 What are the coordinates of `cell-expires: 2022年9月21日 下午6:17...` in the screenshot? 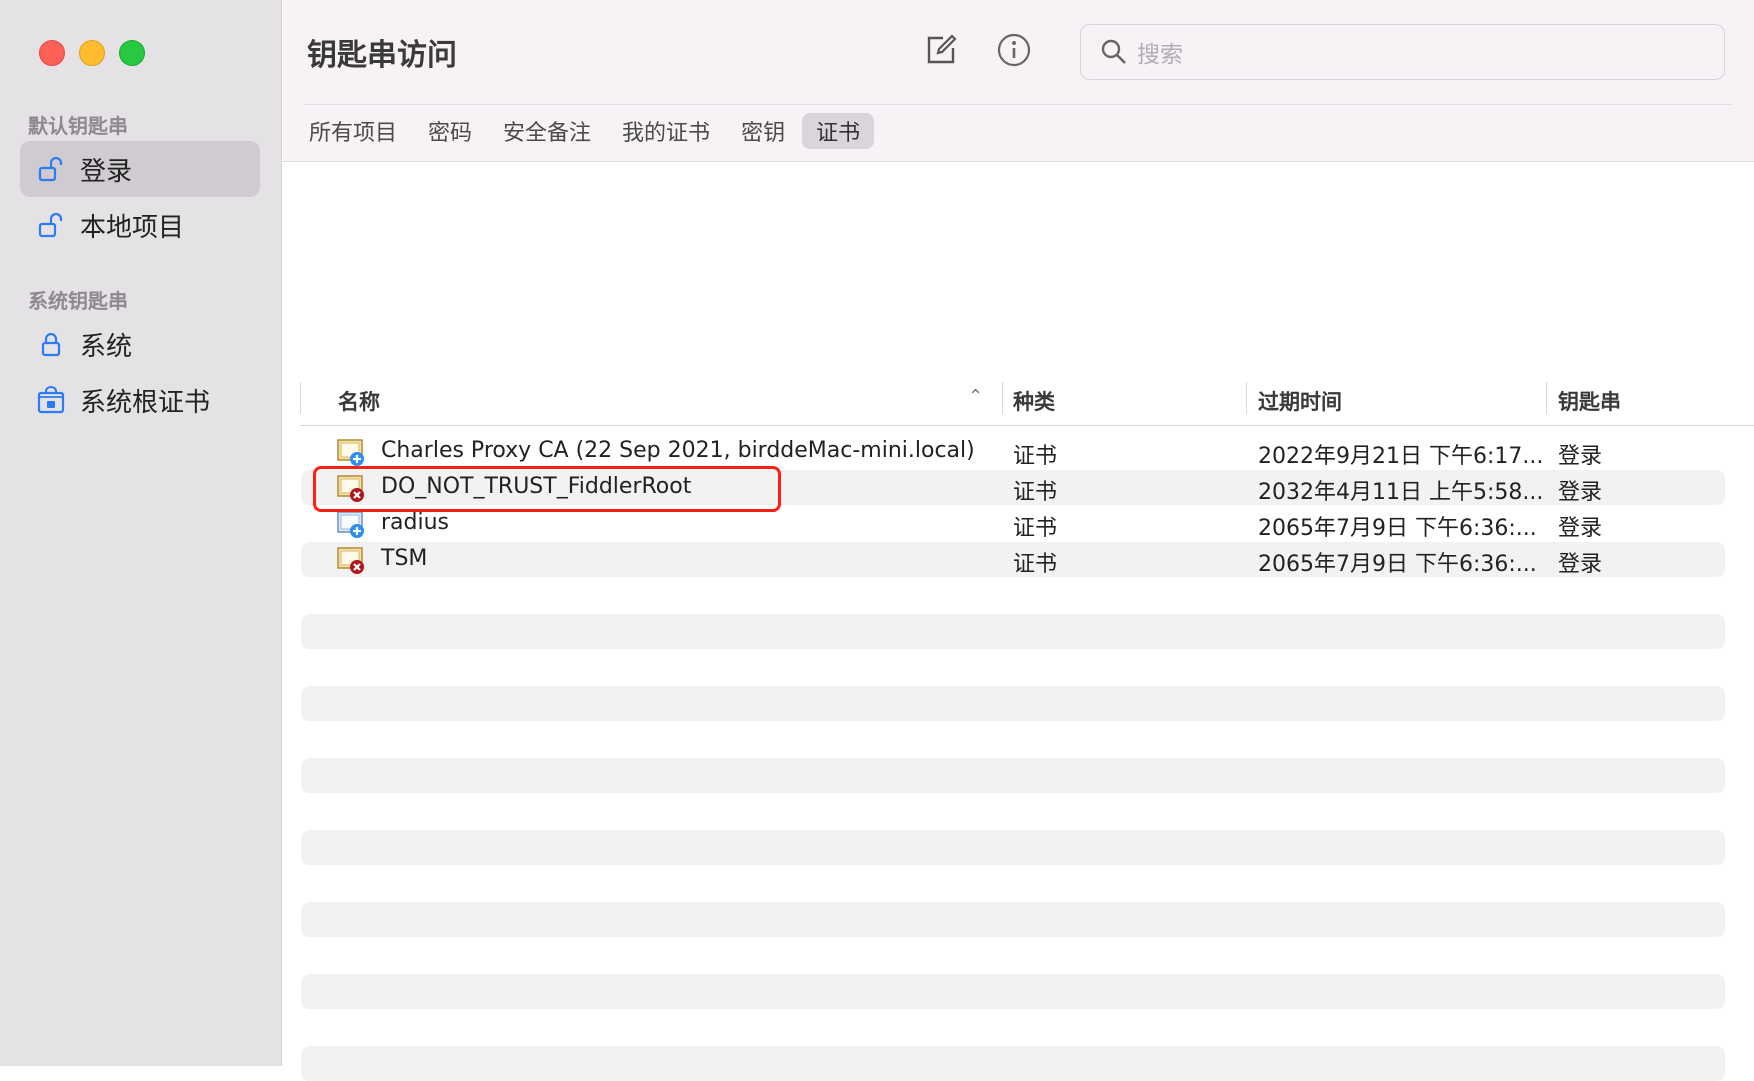 It's located at (1401, 456).